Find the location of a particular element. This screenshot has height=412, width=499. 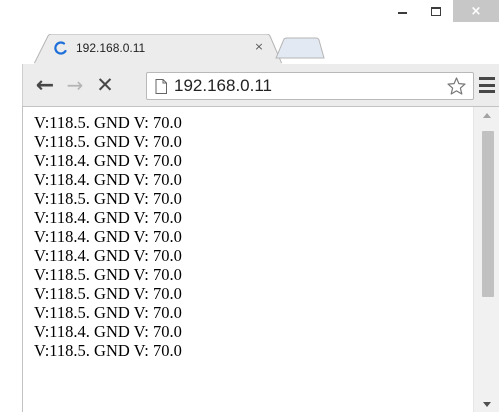

scroll-down-button is located at coordinates (486, 404).